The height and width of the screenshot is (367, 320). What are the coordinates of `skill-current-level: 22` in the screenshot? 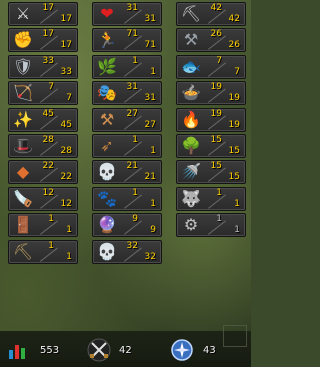 It's located at (48, 166).